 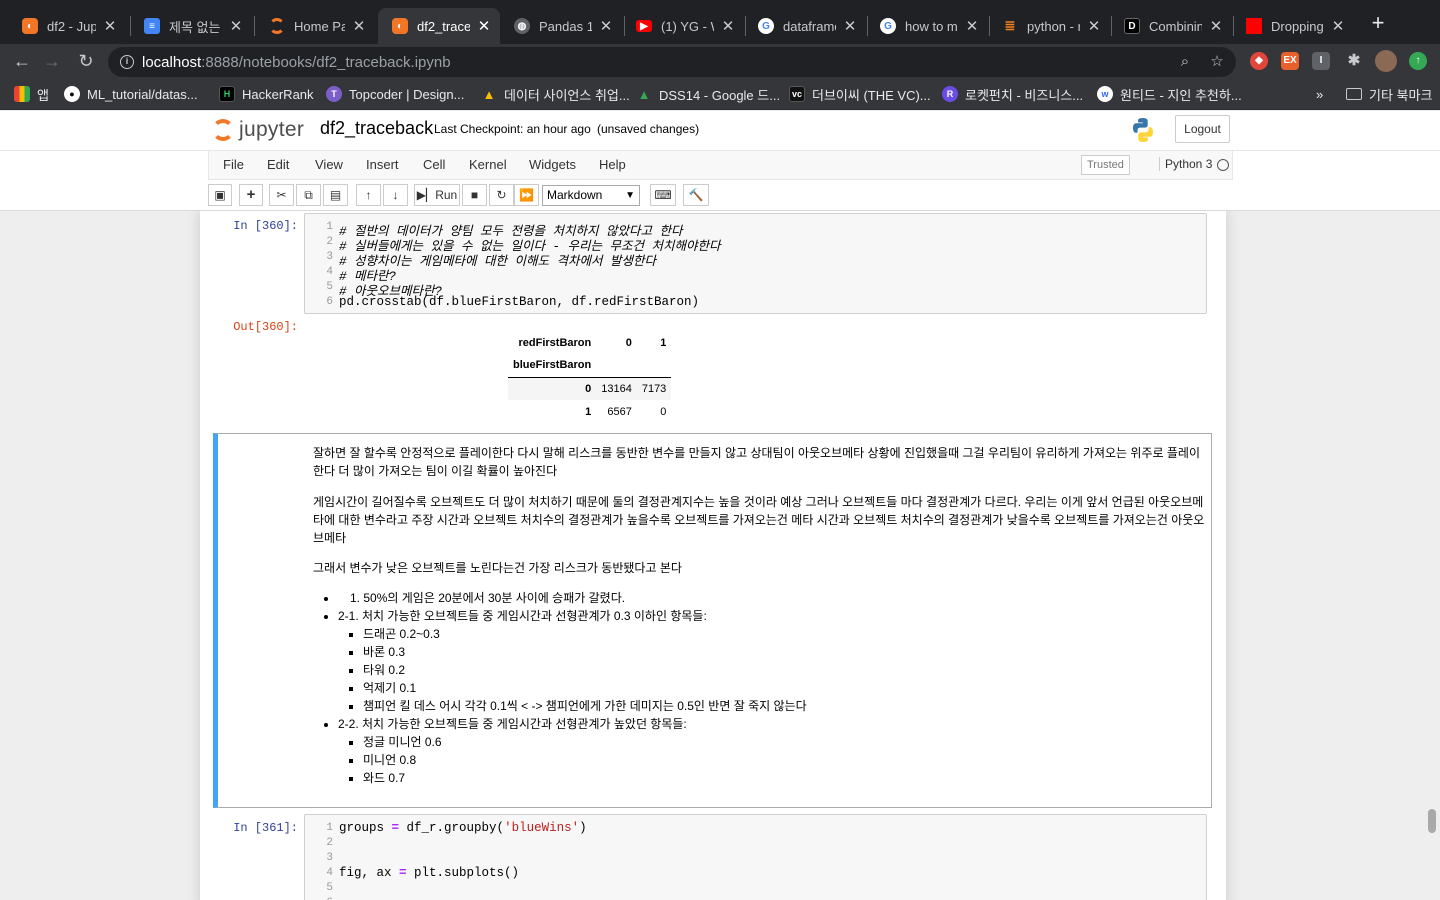 I want to click on save-icon: ▣, so click(x=220, y=195).